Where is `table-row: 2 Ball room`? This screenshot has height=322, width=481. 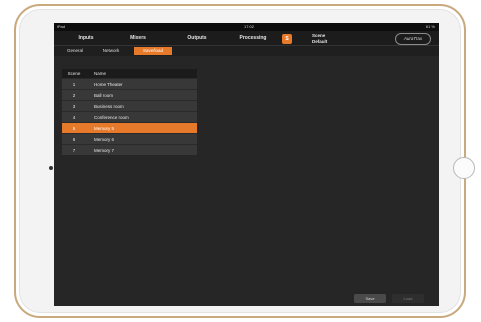
table-row: 2 Ball room is located at coordinates (129, 94).